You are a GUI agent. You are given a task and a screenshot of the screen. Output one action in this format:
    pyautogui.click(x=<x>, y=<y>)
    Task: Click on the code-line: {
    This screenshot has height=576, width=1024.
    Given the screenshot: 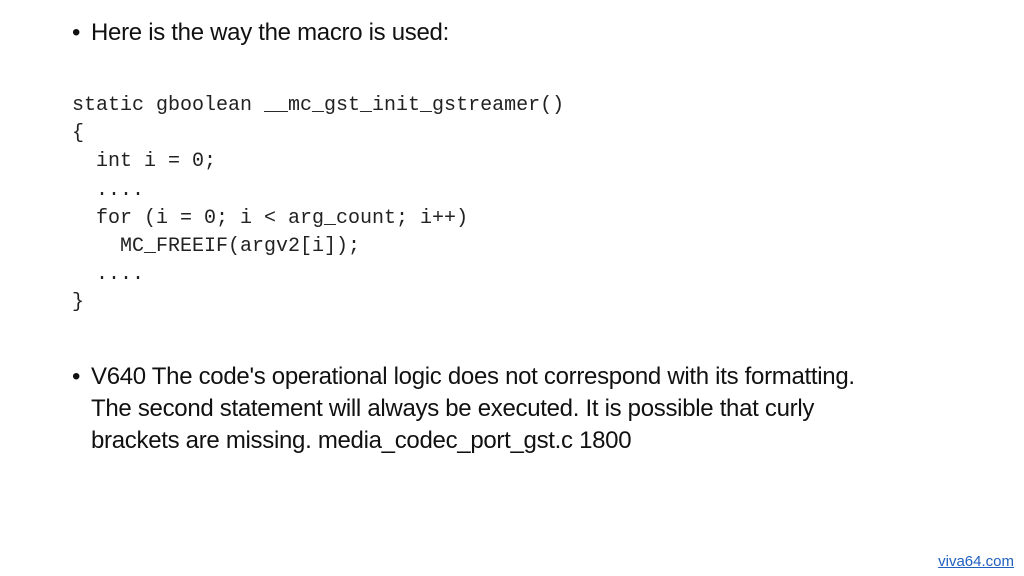 What is the action you would take?
    pyautogui.click(x=78, y=134)
    